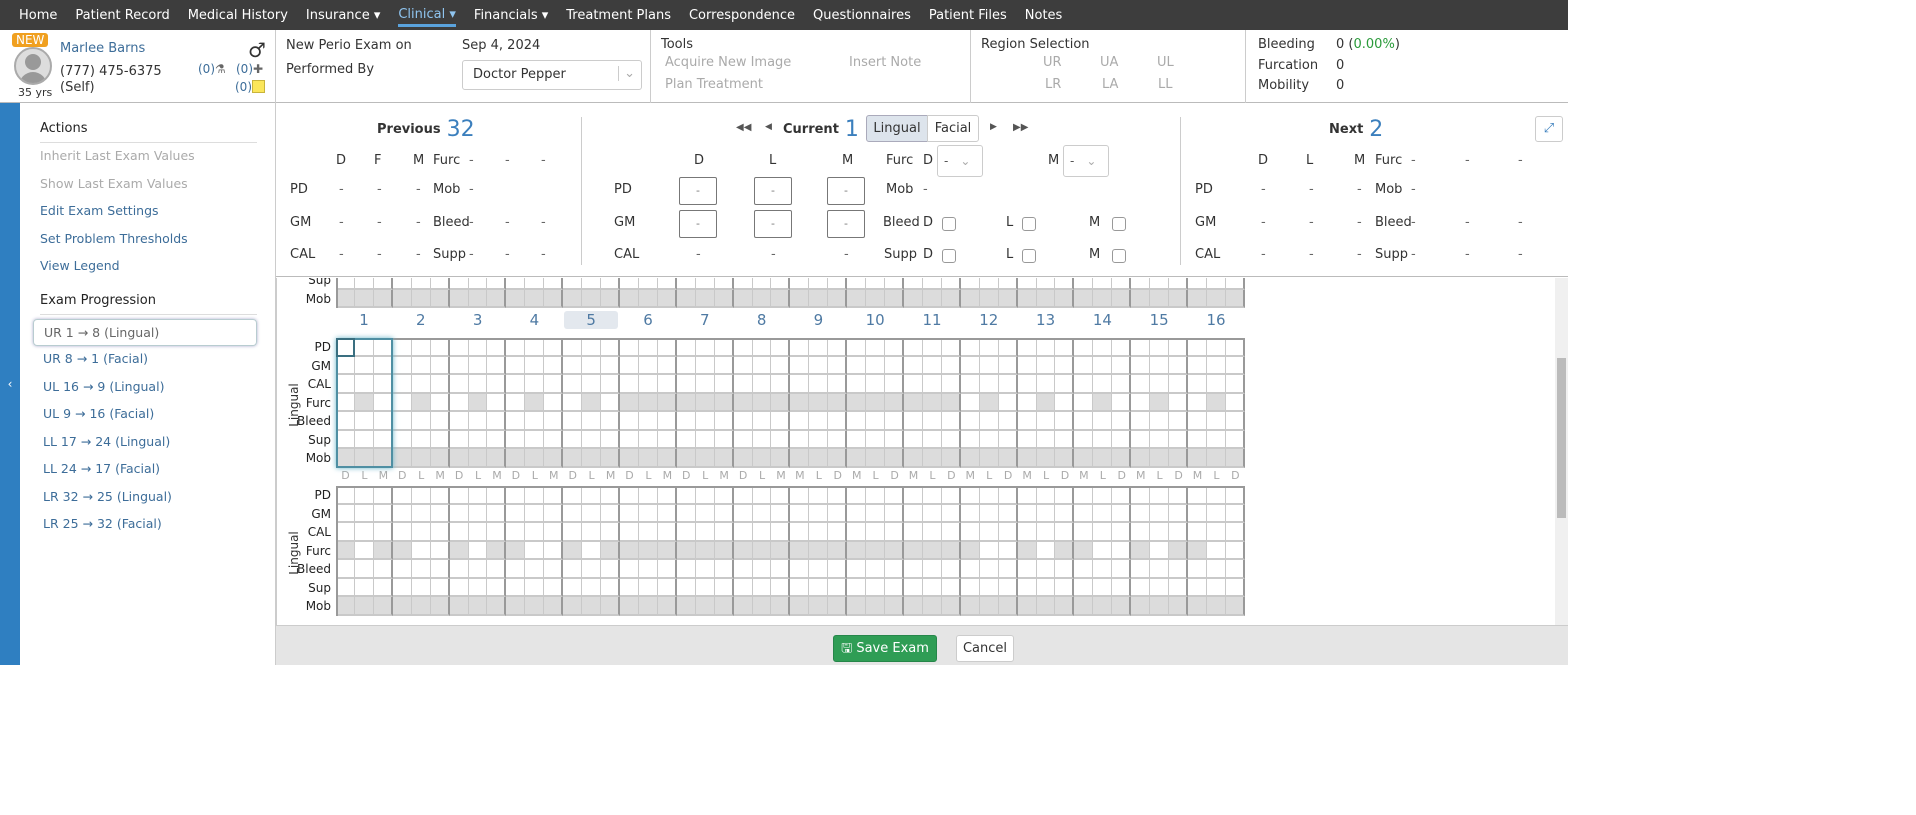 This screenshot has height=815, width=1916. What do you see at coordinates (1029, 224) in the screenshot?
I see `bleed-l-checkbox` at bounding box center [1029, 224].